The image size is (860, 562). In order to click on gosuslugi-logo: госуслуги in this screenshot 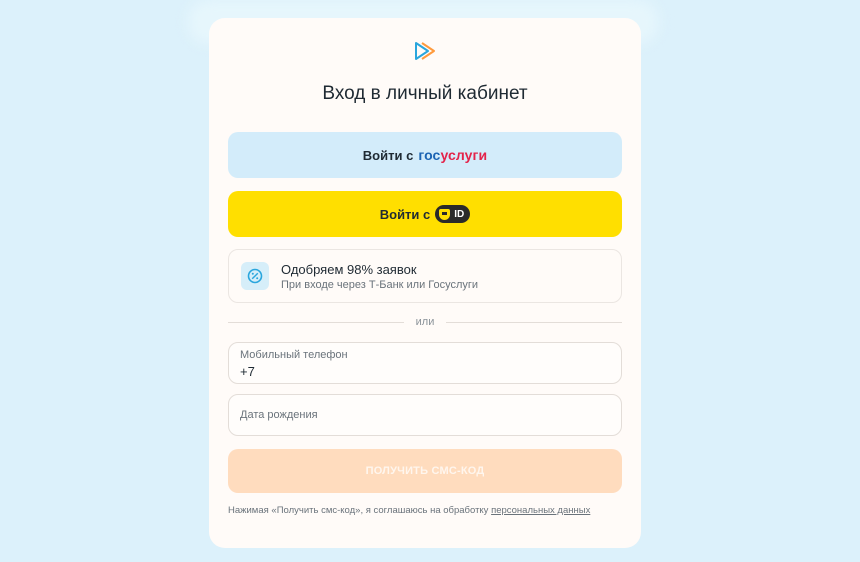, I will do `click(452, 155)`.